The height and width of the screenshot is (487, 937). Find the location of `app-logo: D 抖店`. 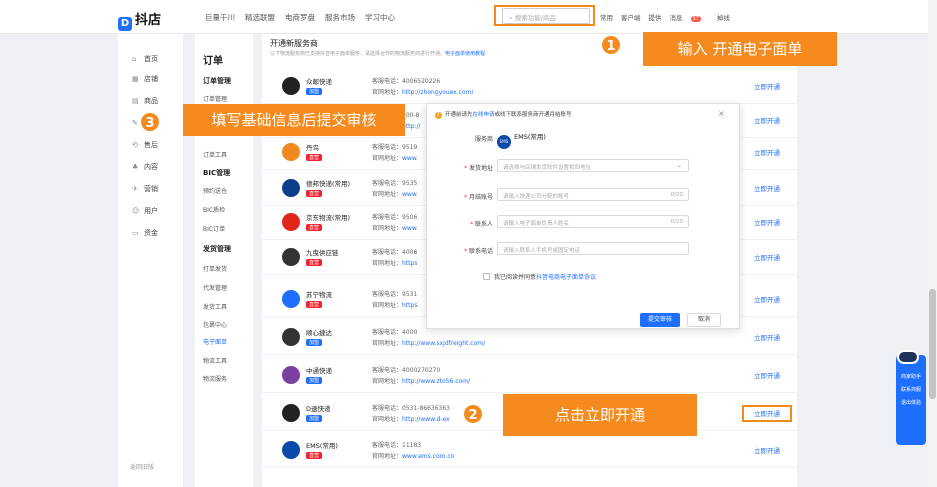

app-logo: D 抖店 is located at coordinates (139, 20).